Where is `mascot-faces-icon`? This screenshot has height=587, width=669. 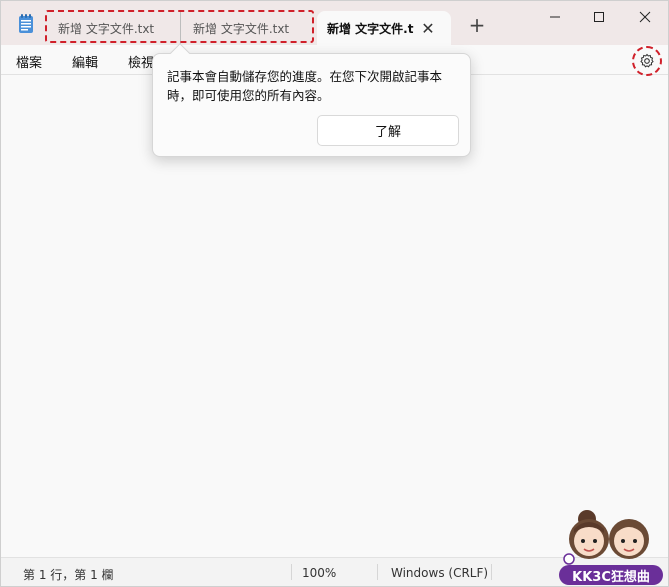 mascot-faces-icon is located at coordinates (606, 537).